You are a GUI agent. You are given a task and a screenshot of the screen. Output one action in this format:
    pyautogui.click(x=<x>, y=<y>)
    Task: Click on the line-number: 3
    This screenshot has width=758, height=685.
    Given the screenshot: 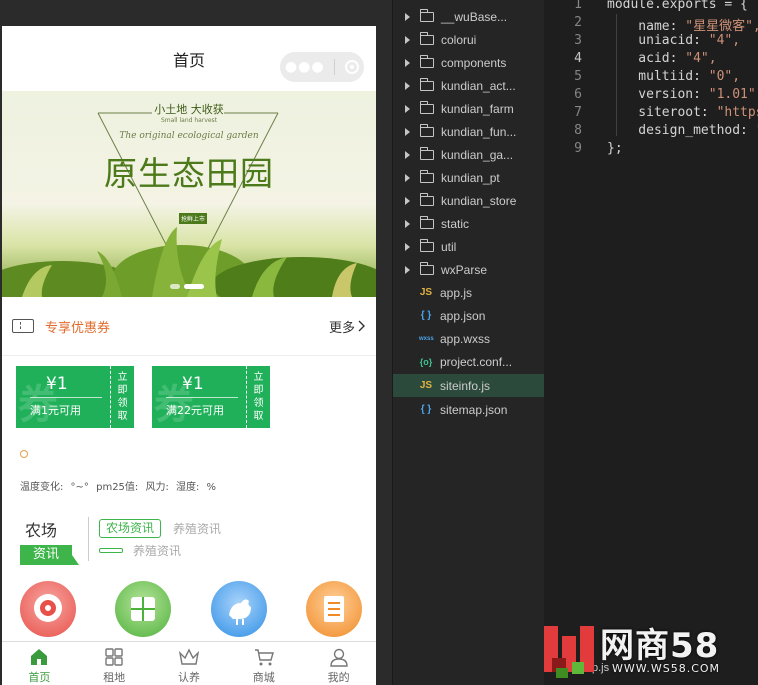 What is the action you would take?
    pyautogui.click(x=578, y=40)
    